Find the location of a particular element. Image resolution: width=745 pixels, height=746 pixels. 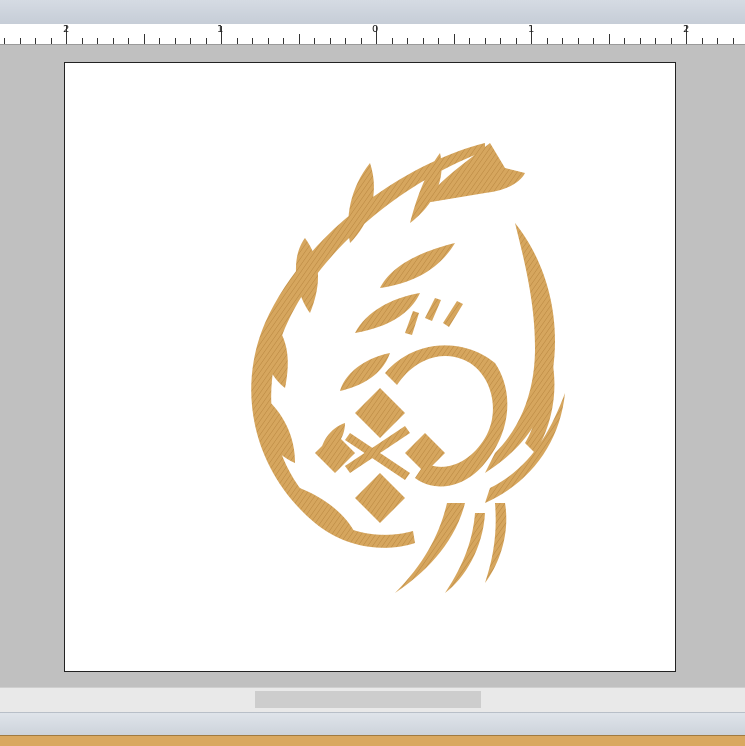

title-strip is located at coordinates (372, 12).